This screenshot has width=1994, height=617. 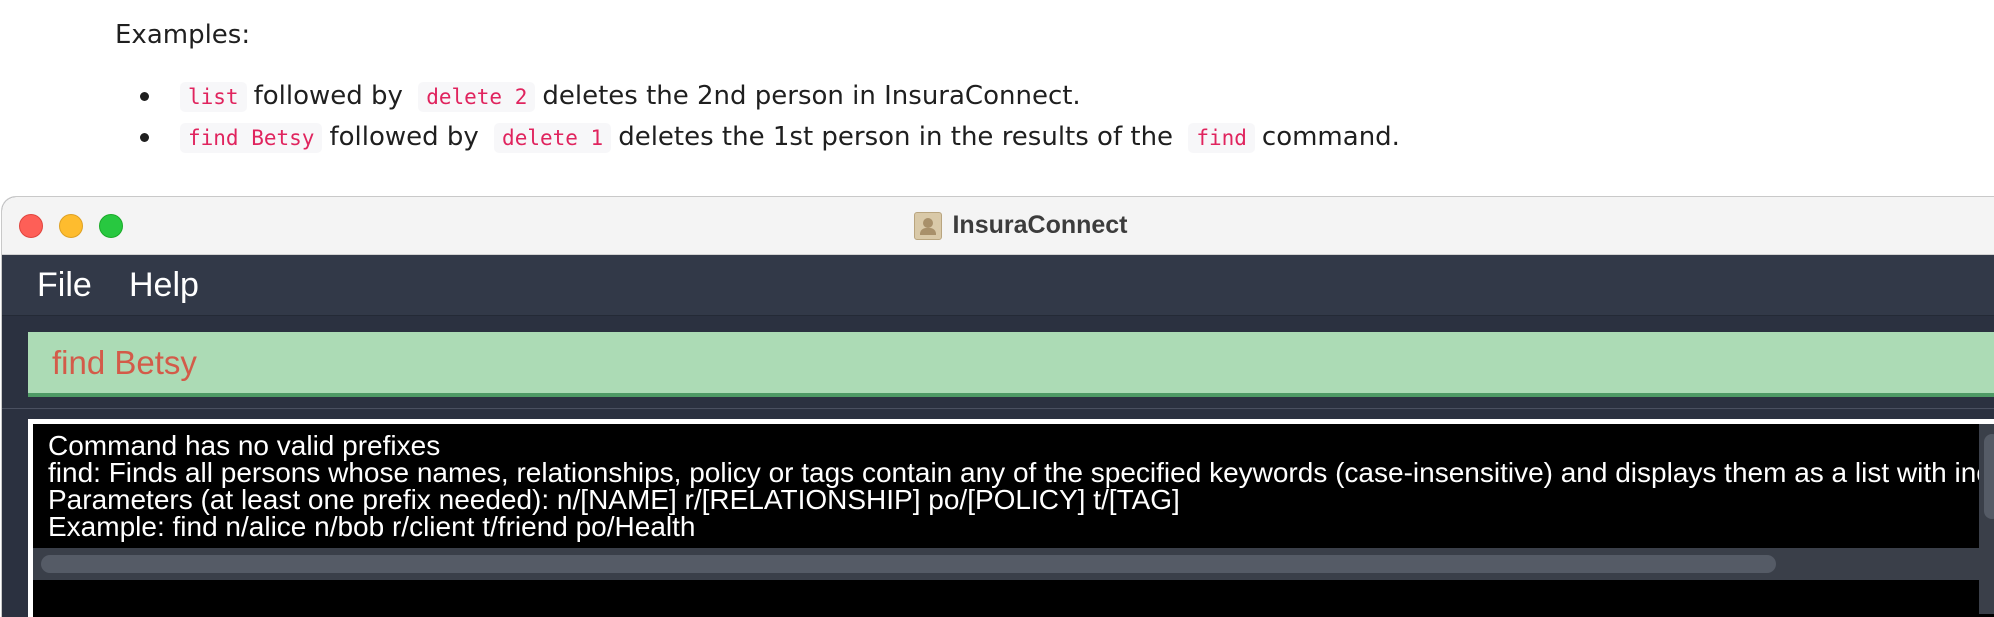 I want to click on menu-help: Help, so click(x=164, y=285).